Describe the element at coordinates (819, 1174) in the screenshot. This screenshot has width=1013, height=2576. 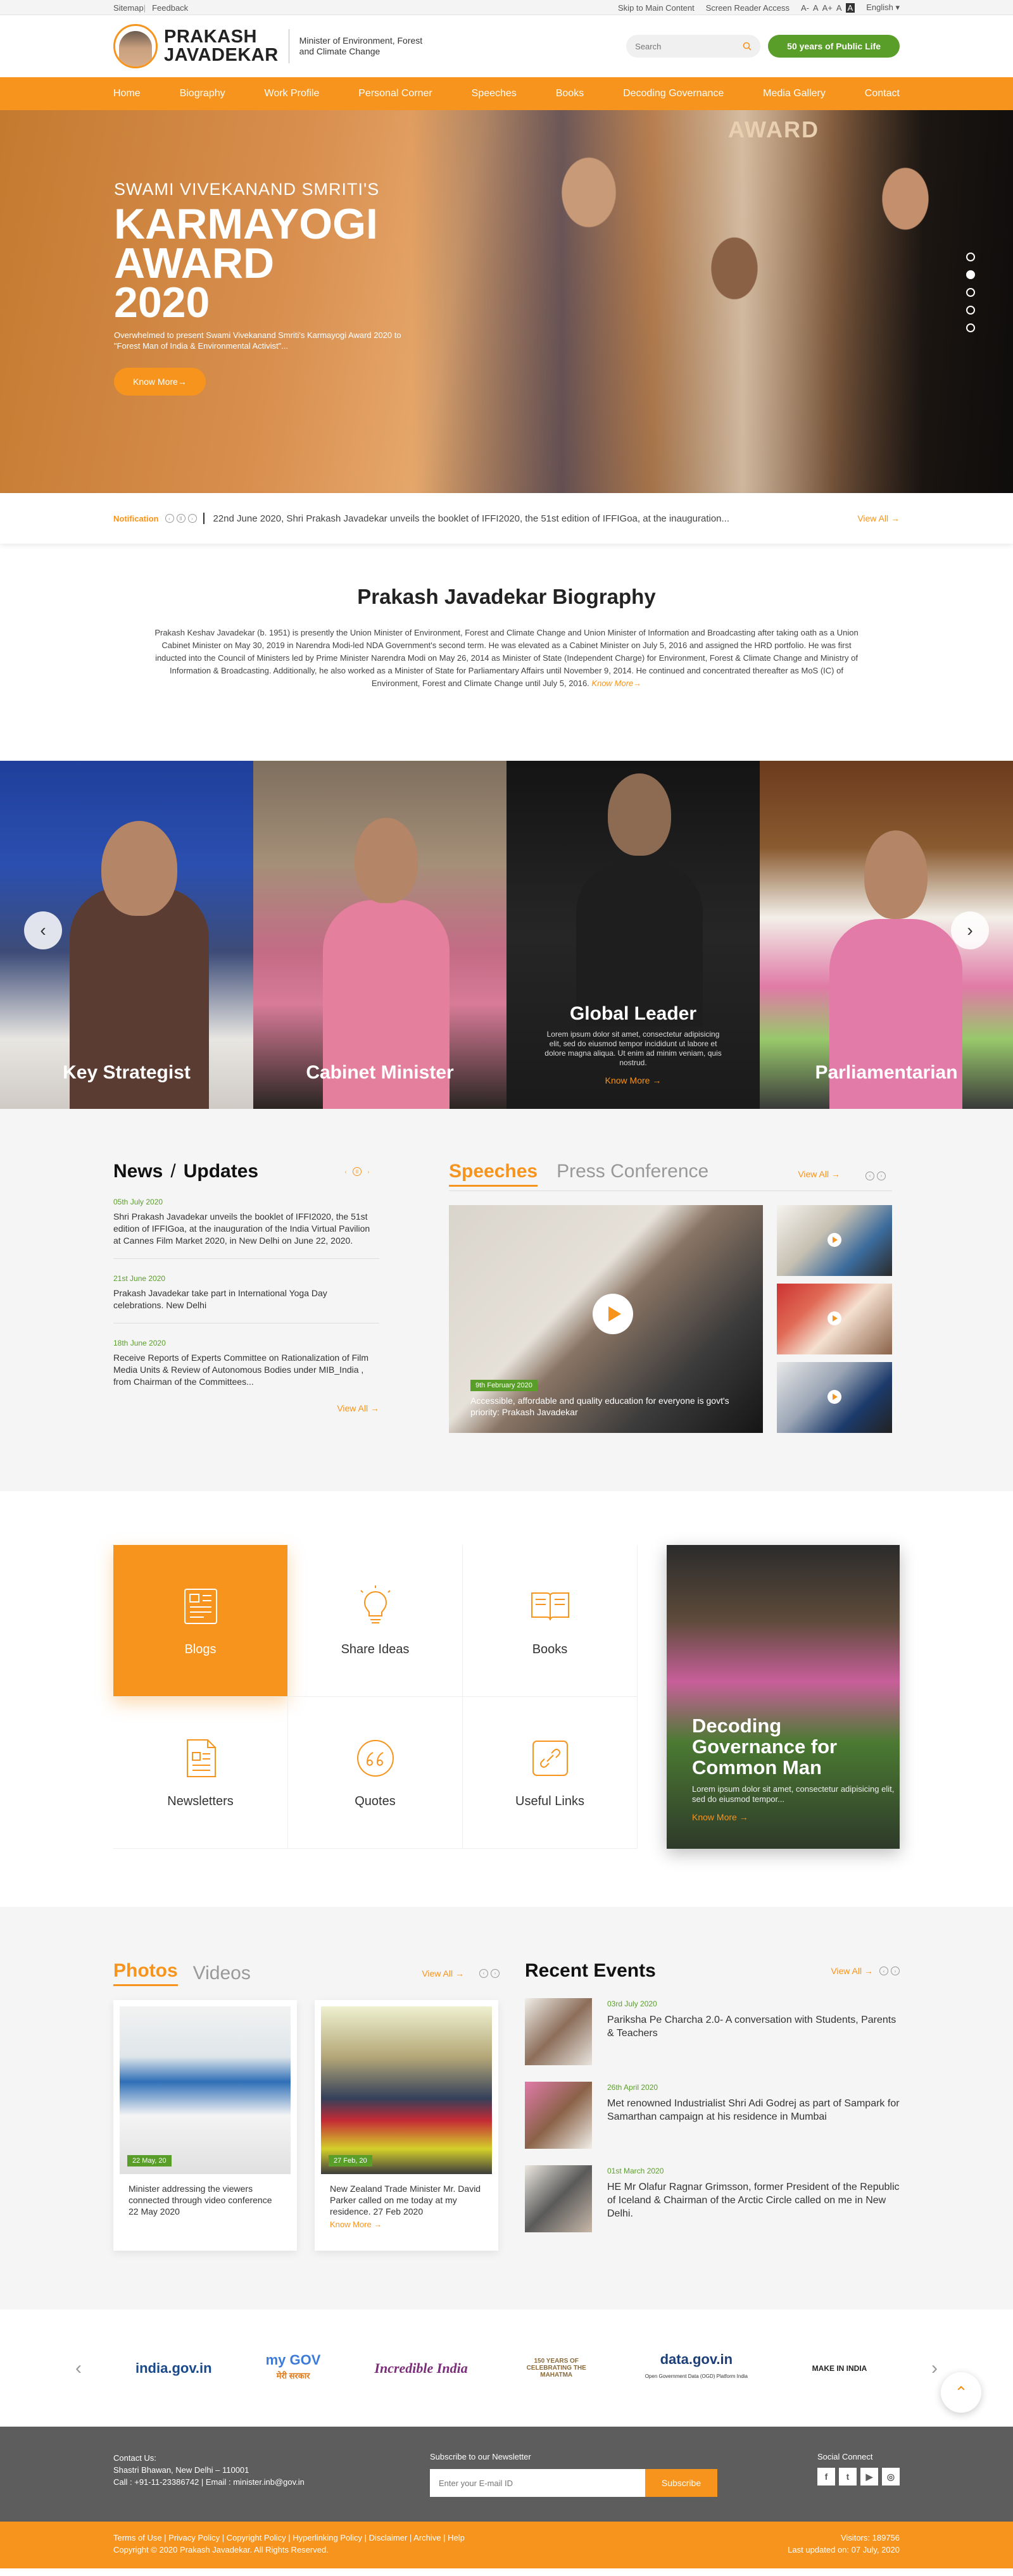
I see `speeches-view-all-link: View All →` at that location.